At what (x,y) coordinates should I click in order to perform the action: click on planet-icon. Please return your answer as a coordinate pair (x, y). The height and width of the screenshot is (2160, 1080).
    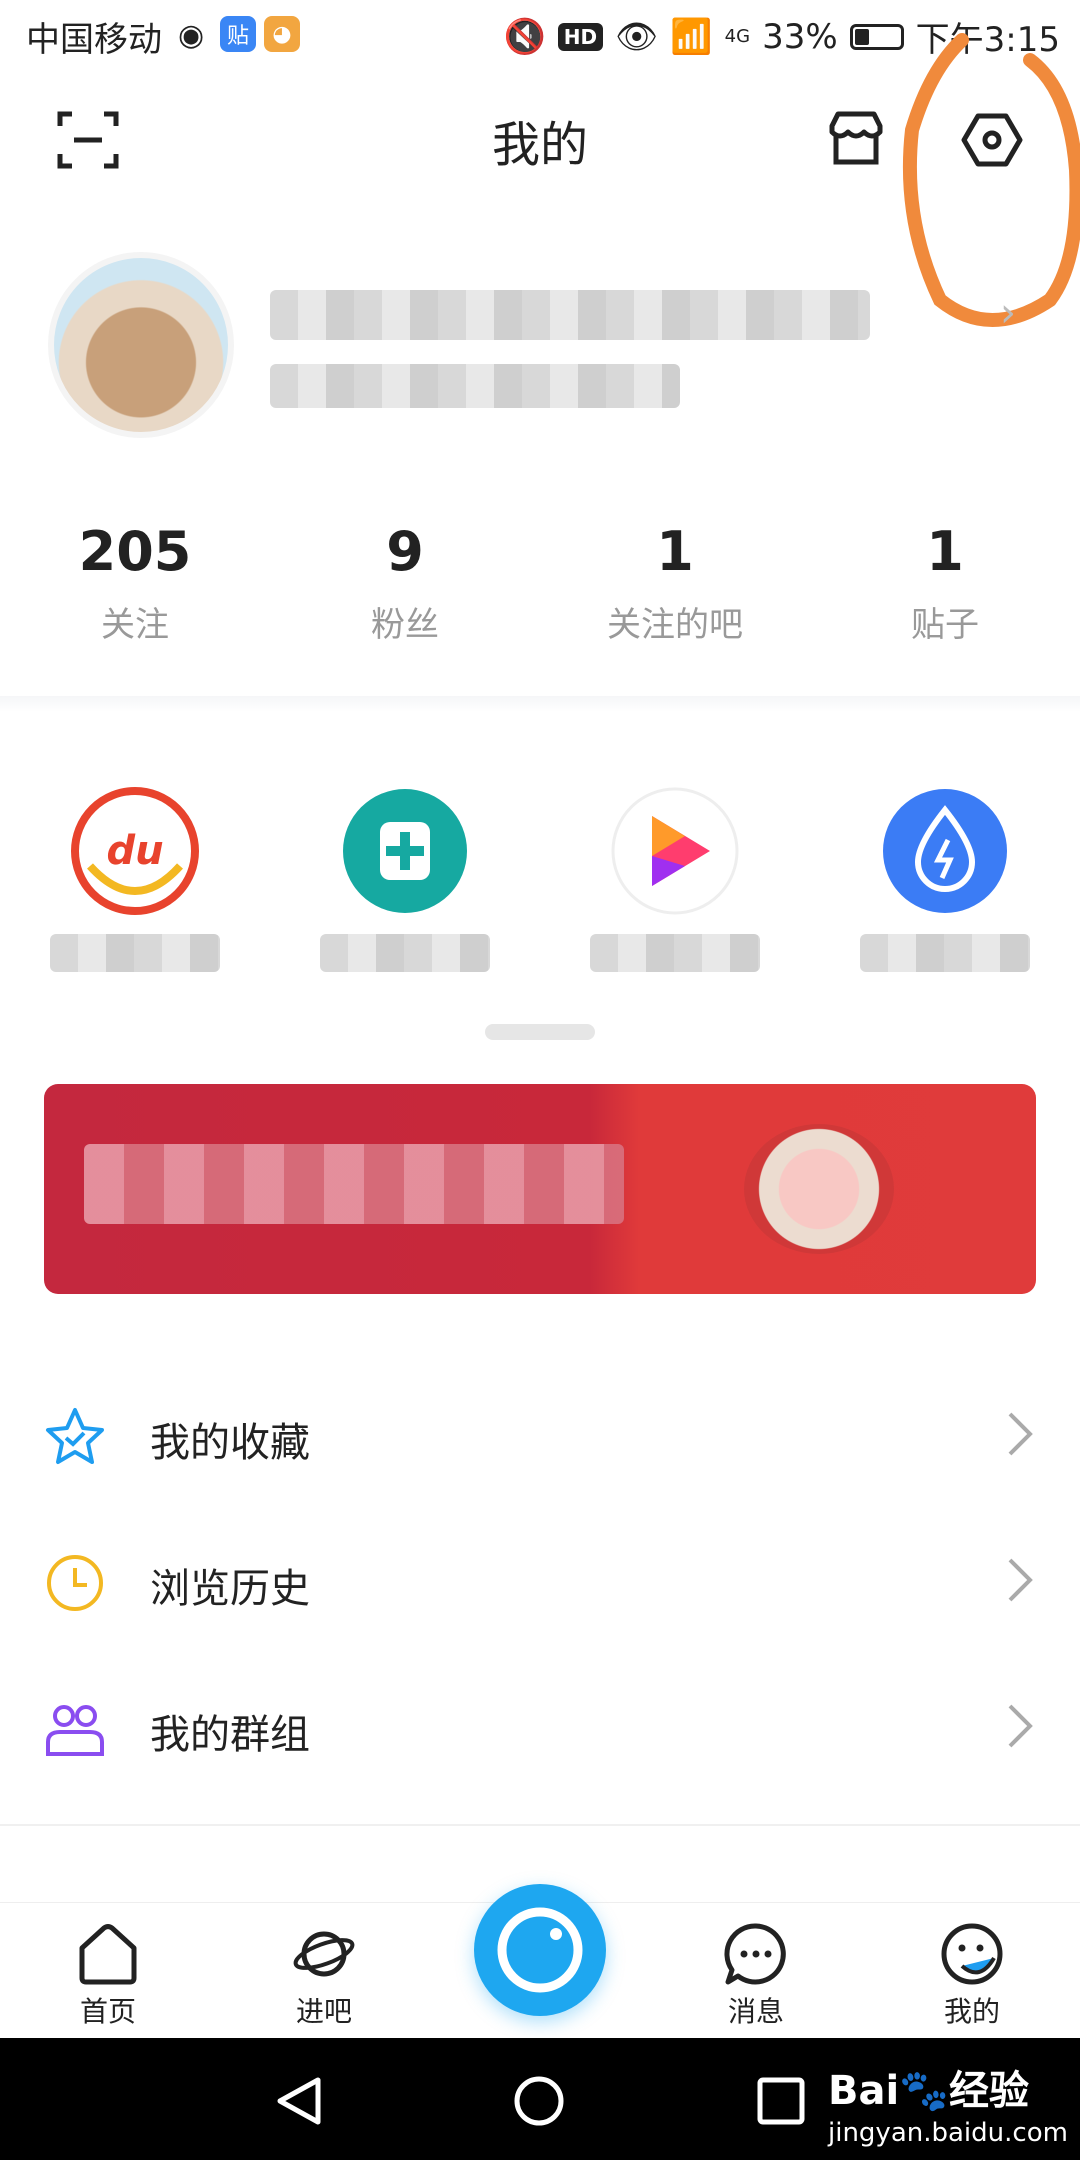
    Looking at the image, I should click on (324, 1954).